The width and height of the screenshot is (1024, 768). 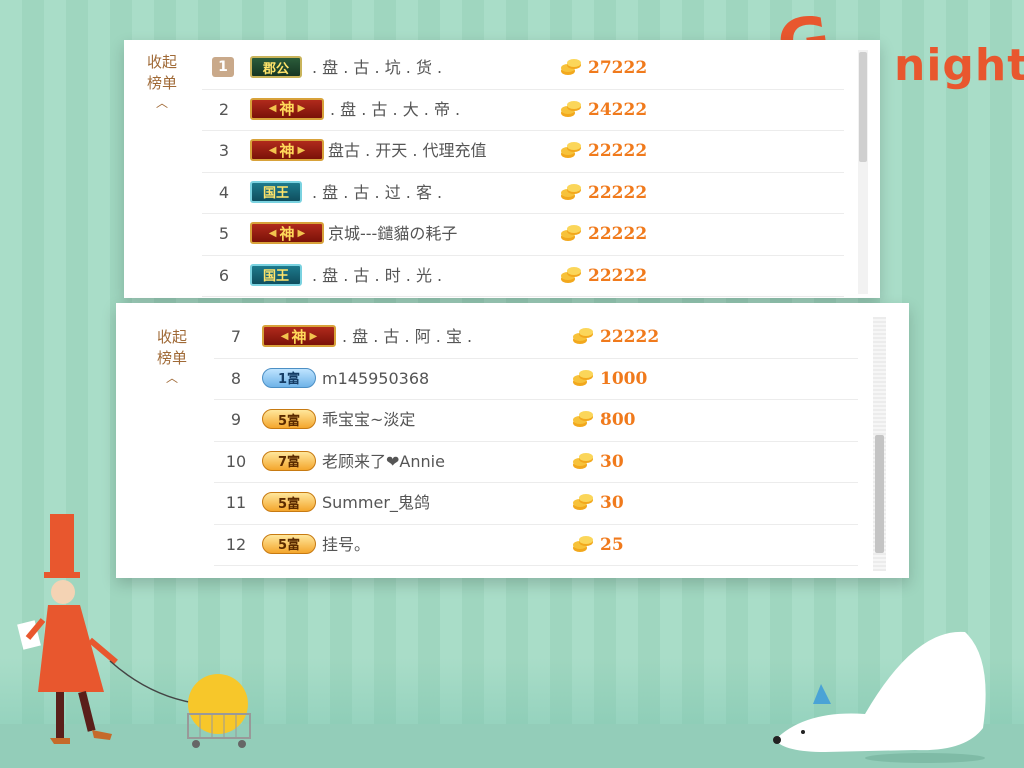 What do you see at coordinates (536, 545) in the screenshot?
I see `leaderboard-row: 12 5富 挂号。 25` at bounding box center [536, 545].